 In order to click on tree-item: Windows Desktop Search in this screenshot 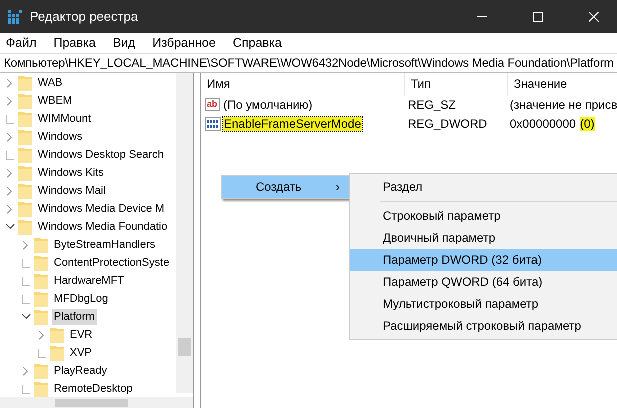, I will do `click(101, 155)`.